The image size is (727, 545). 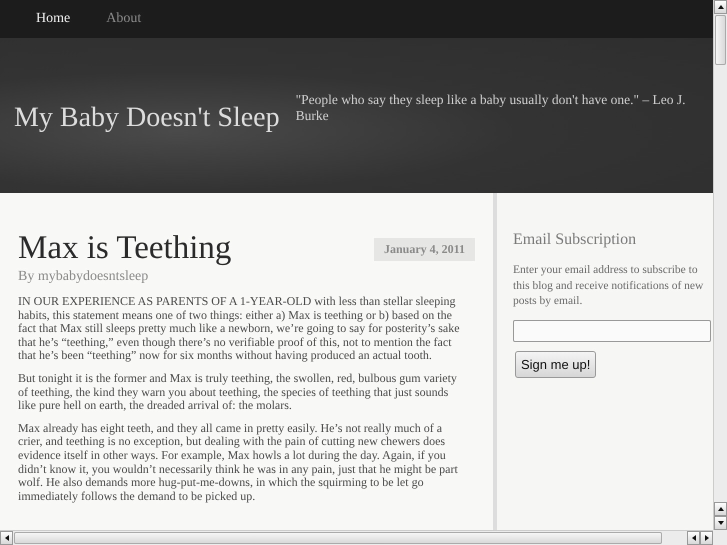 I want to click on scroll-right-icon, so click(x=706, y=538).